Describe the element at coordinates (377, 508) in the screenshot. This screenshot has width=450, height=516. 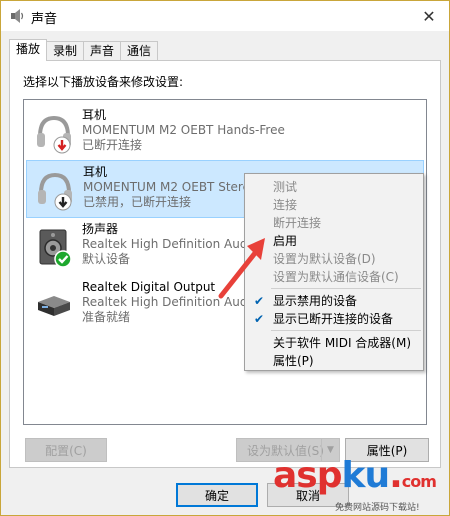
I see `watermark-tagline: 免费网站源码下载站!` at that location.